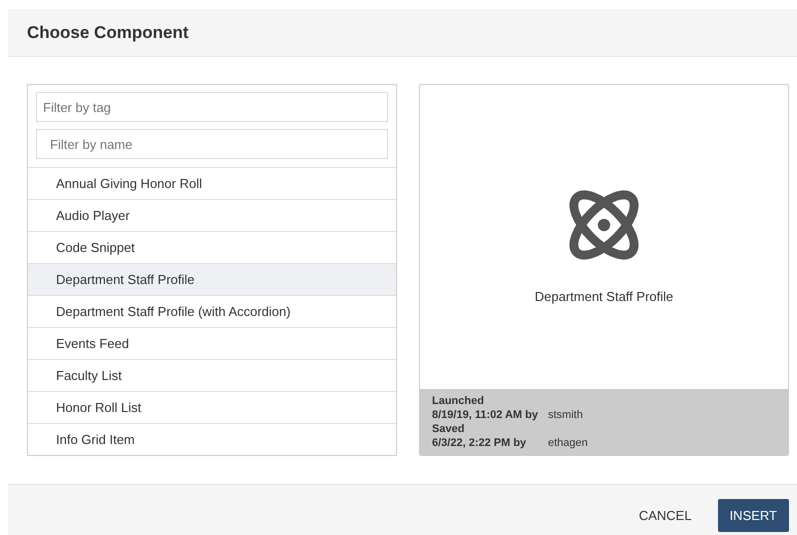 Image resolution: width=797 pixels, height=535 pixels. What do you see at coordinates (212, 344) in the screenshot?
I see `component-list-item: Events Feed` at bounding box center [212, 344].